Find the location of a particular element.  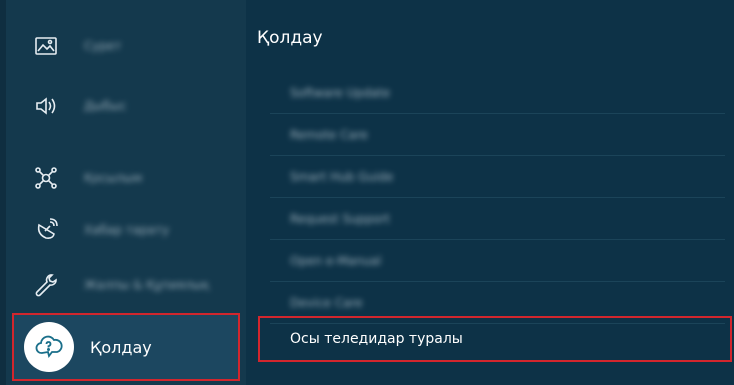

menu-item-software-update: Software Update is located at coordinates (497, 93).